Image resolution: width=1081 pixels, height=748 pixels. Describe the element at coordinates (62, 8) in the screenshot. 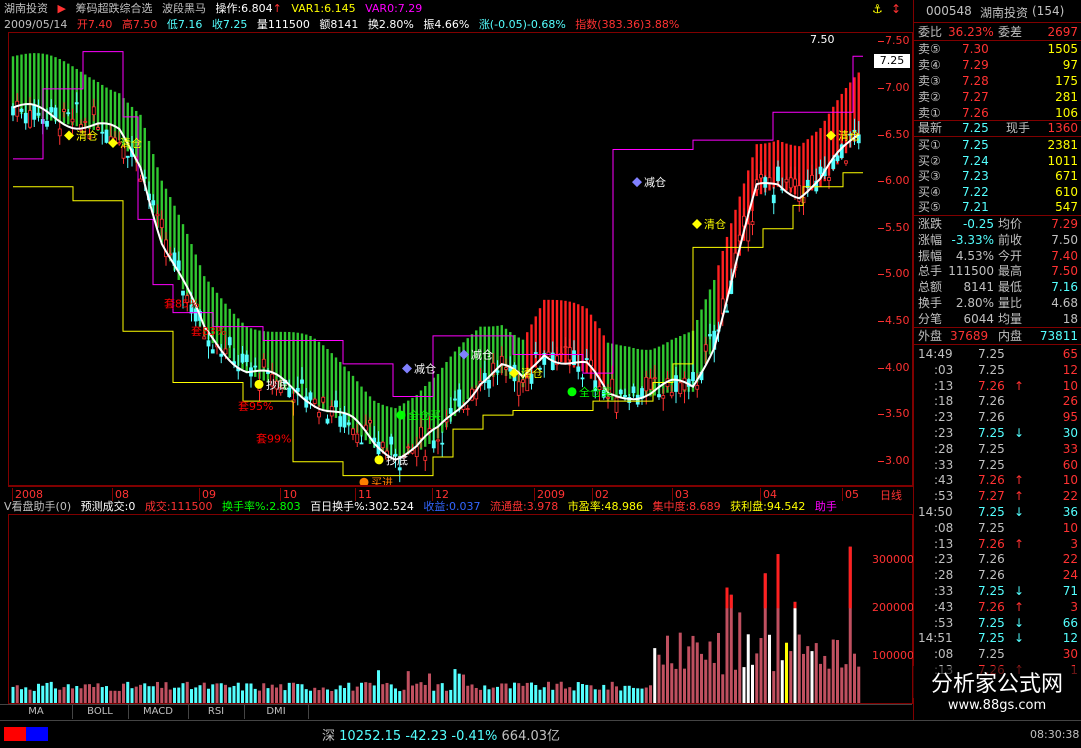

I see `play-icon: ▶` at that location.